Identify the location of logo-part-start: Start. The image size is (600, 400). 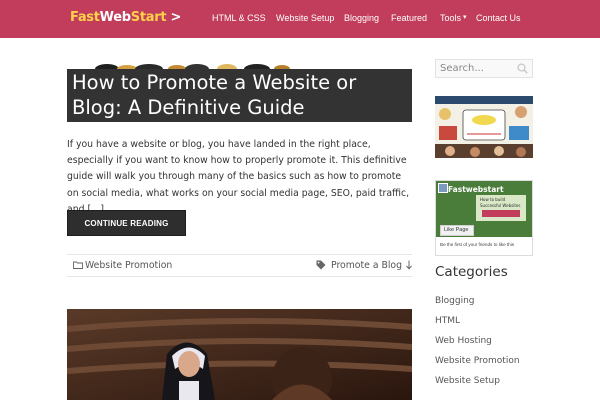
(148, 17).